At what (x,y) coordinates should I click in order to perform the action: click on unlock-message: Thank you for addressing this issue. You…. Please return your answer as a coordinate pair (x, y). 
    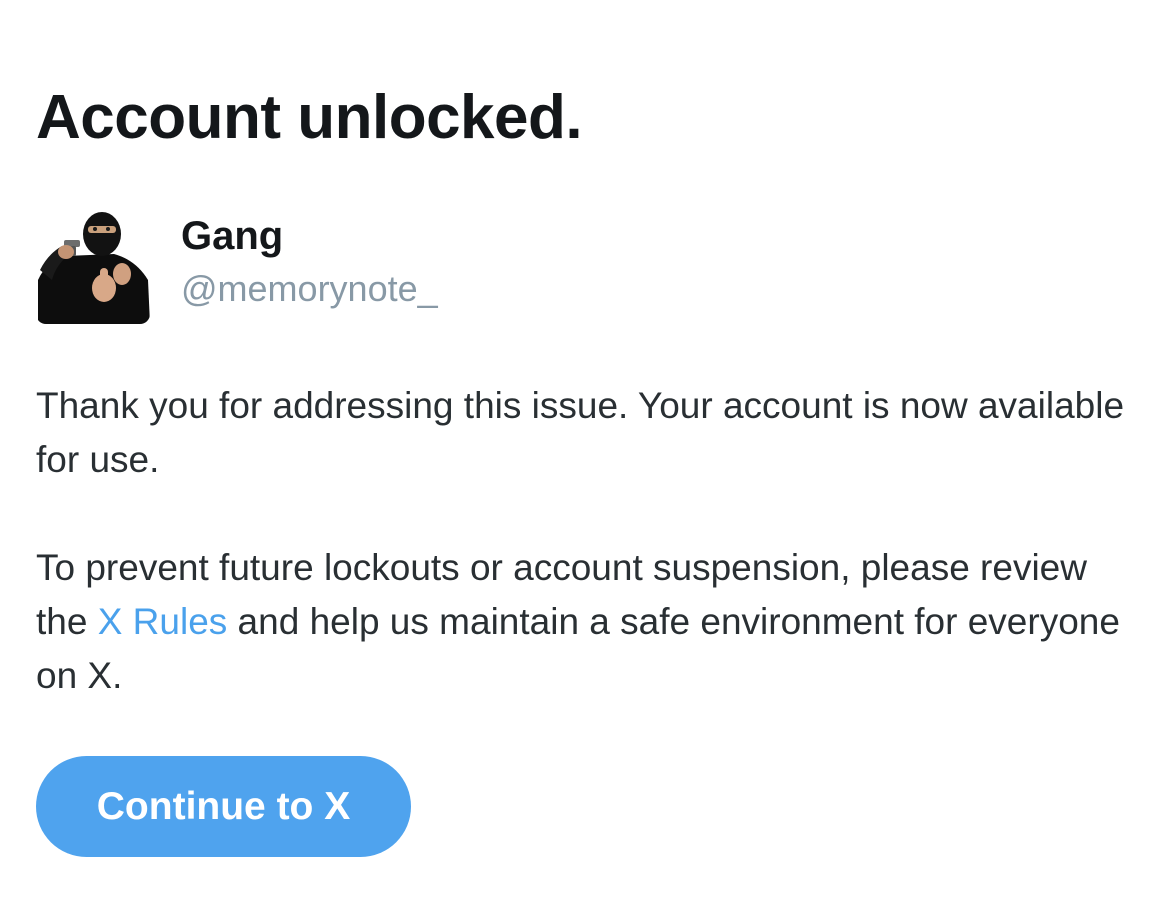
    Looking at the image, I should click on (580, 432).